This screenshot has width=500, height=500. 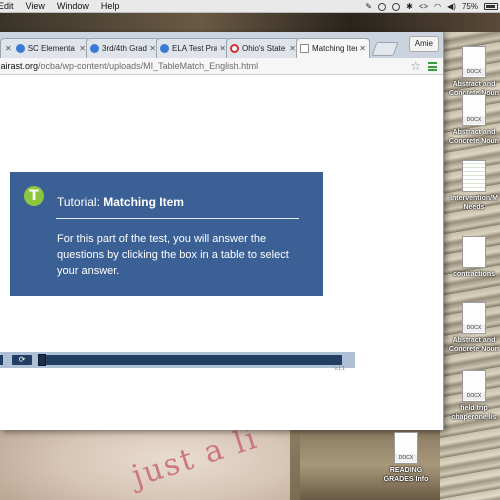 What do you see at coordinates (250, 22) in the screenshot?
I see `desktop-background-strip` at bounding box center [250, 22].